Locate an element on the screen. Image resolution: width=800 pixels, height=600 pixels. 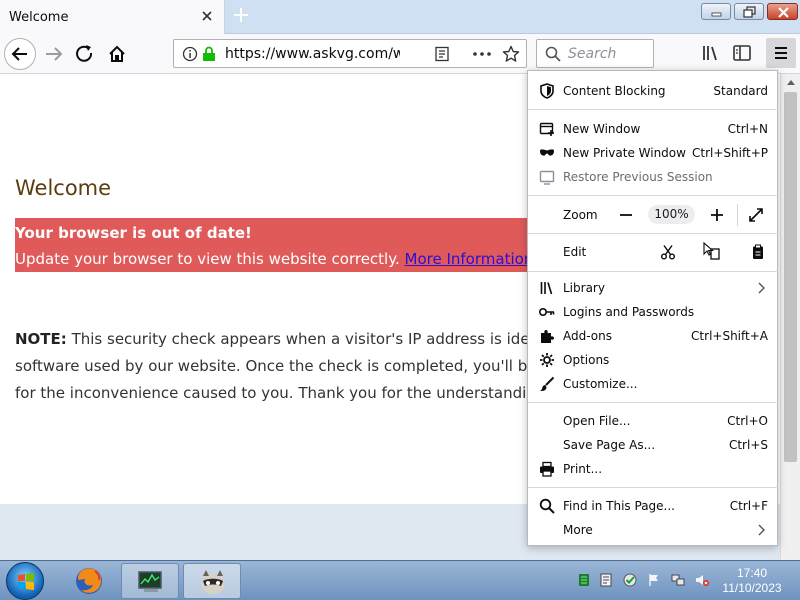
monitor-app-icon is located at coordinates (150, 581).